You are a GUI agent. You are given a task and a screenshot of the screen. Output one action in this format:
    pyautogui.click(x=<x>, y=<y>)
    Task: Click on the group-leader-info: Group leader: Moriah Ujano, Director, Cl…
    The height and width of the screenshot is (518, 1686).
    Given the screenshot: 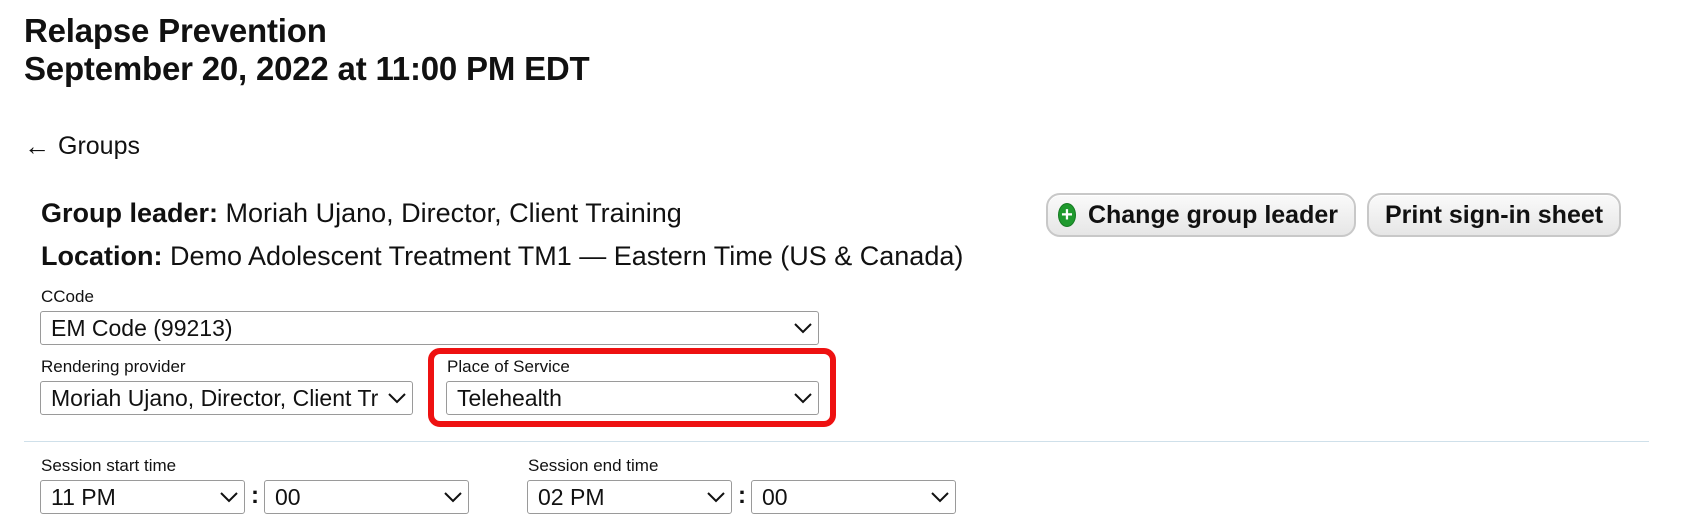 What is the action you would take?
    pyautogui.click(x=361, y=213)
    